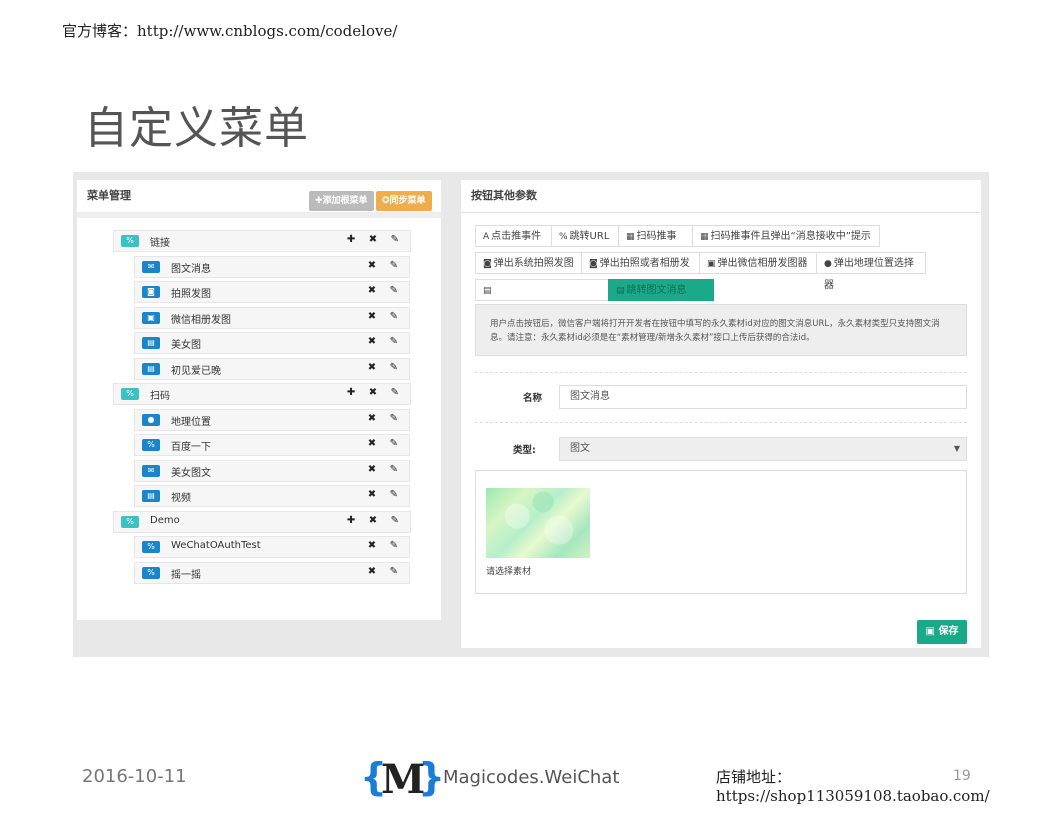  Describe the element at coordinates (763, 449) in the screenshot. I see `type-select: 图文 ▼` at that location.